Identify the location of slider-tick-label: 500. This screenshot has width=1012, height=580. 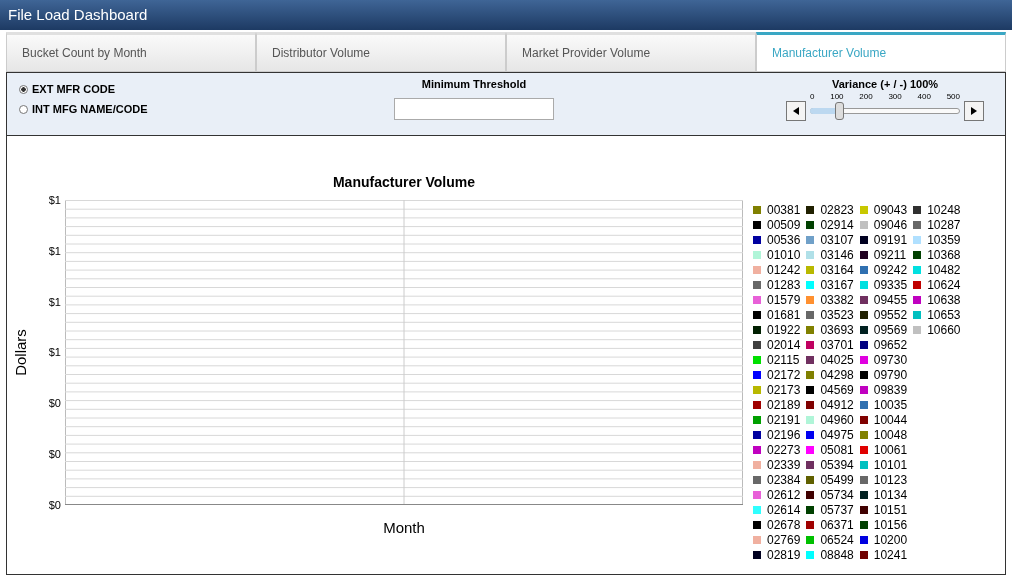
(953, 96).